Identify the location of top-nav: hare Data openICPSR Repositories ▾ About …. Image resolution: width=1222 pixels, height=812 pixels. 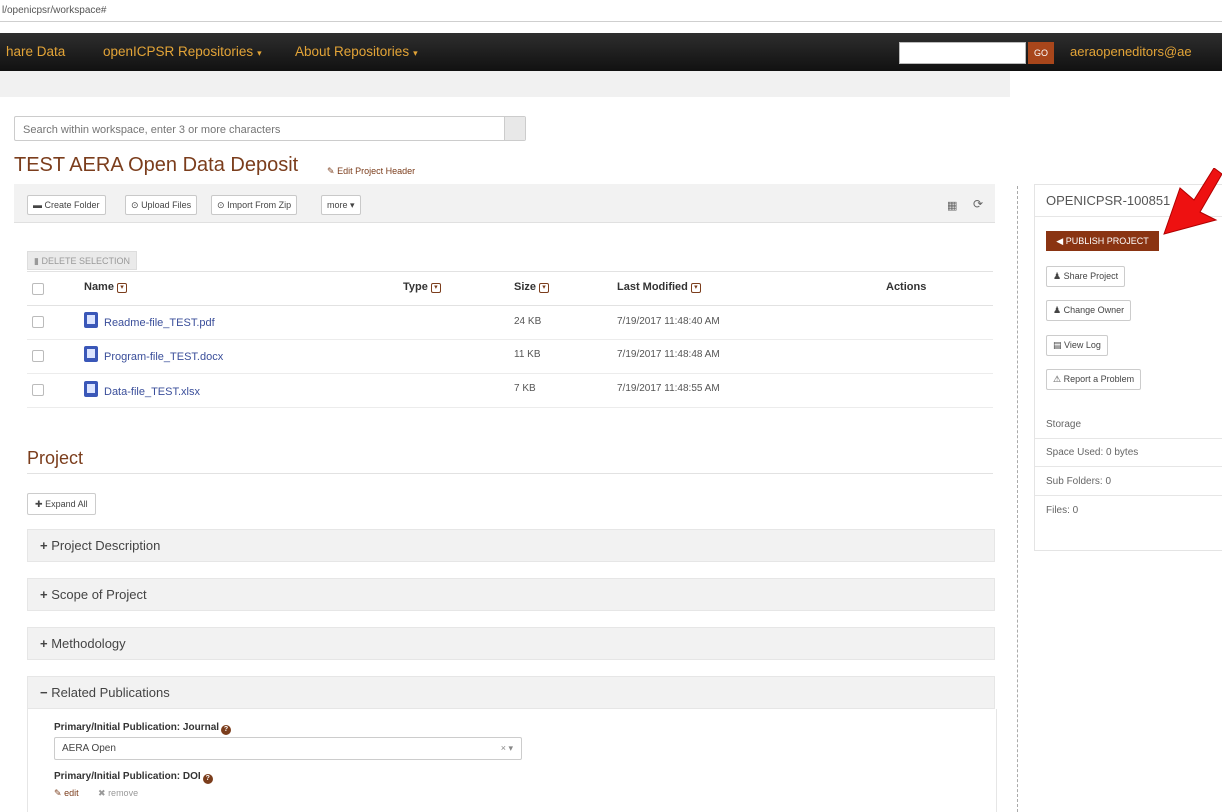
(611, 52).